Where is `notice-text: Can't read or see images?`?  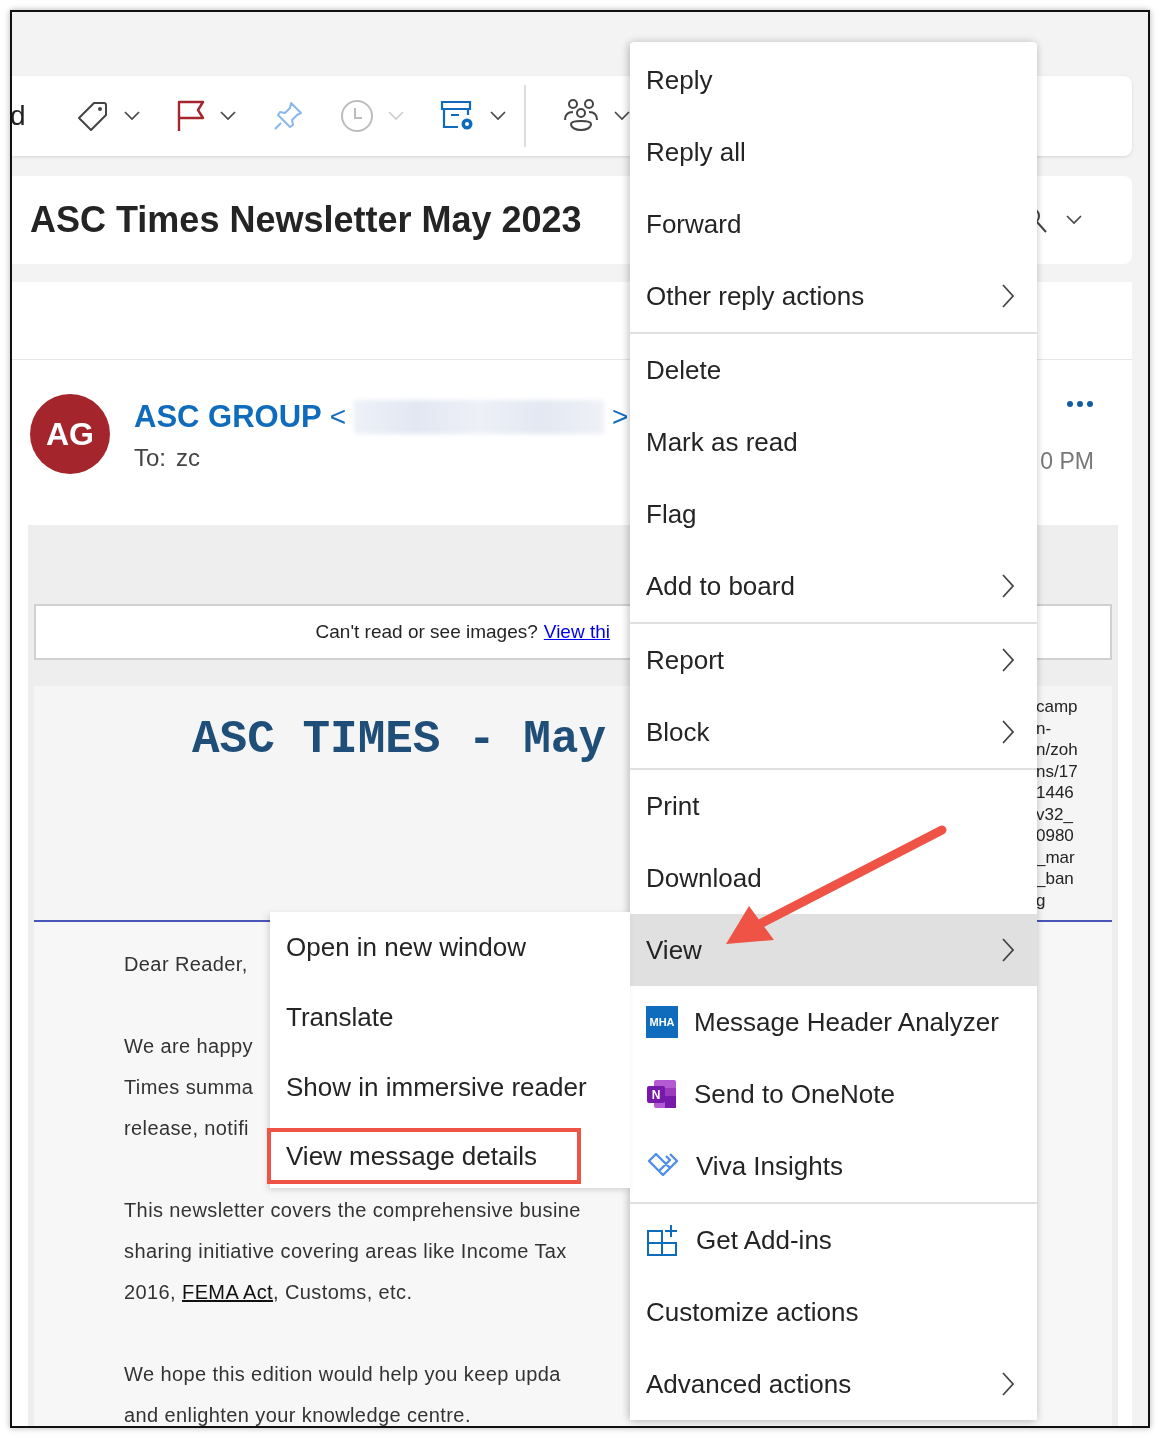
notice-text: Can't read or see images? is located at coordinates (426, 632).